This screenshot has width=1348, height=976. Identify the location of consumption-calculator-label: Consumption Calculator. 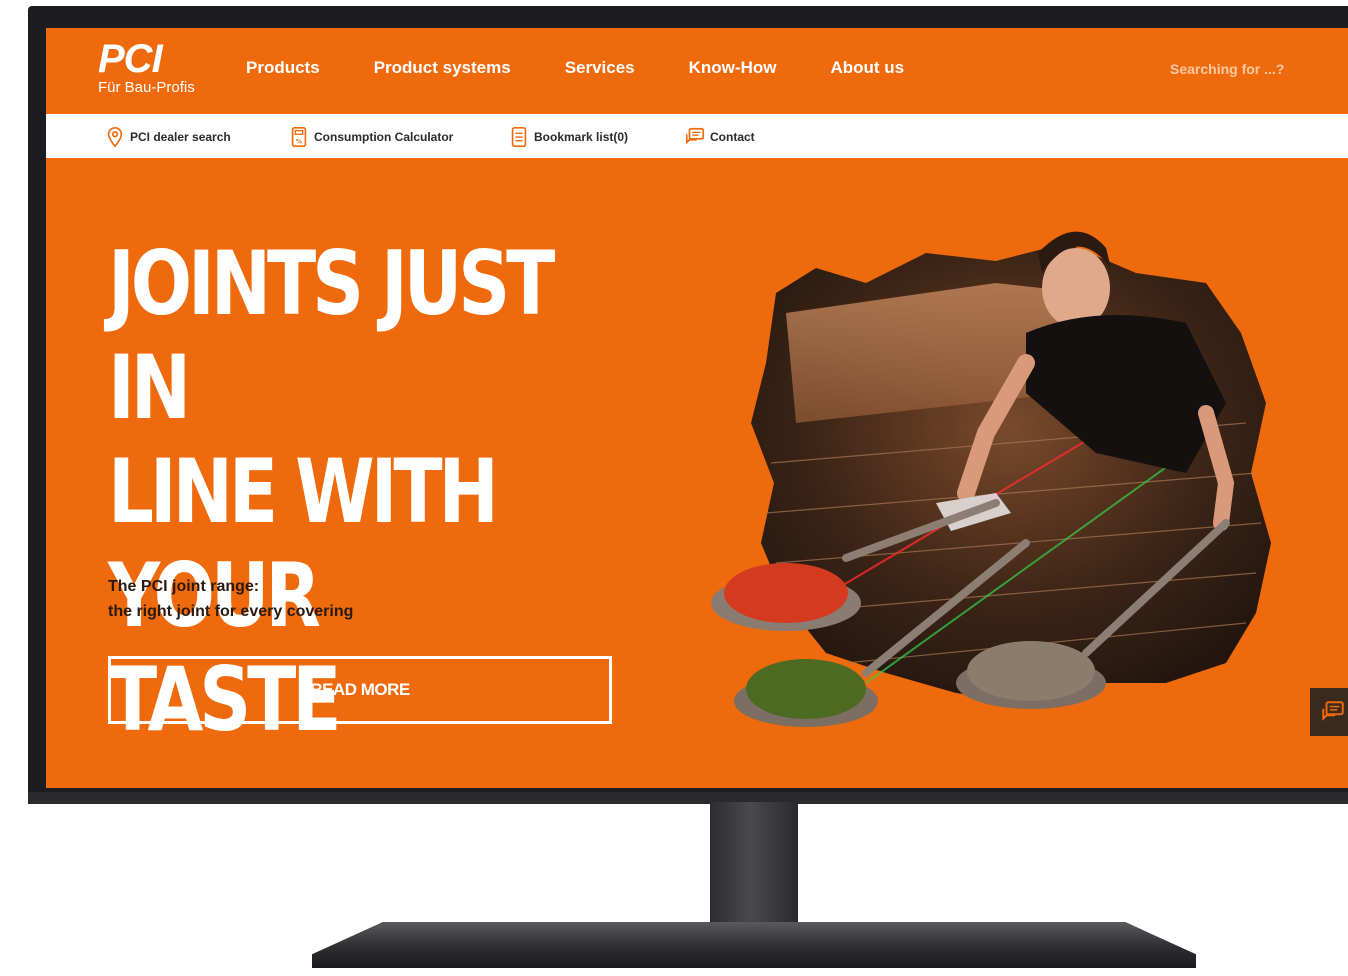
(384, 137).